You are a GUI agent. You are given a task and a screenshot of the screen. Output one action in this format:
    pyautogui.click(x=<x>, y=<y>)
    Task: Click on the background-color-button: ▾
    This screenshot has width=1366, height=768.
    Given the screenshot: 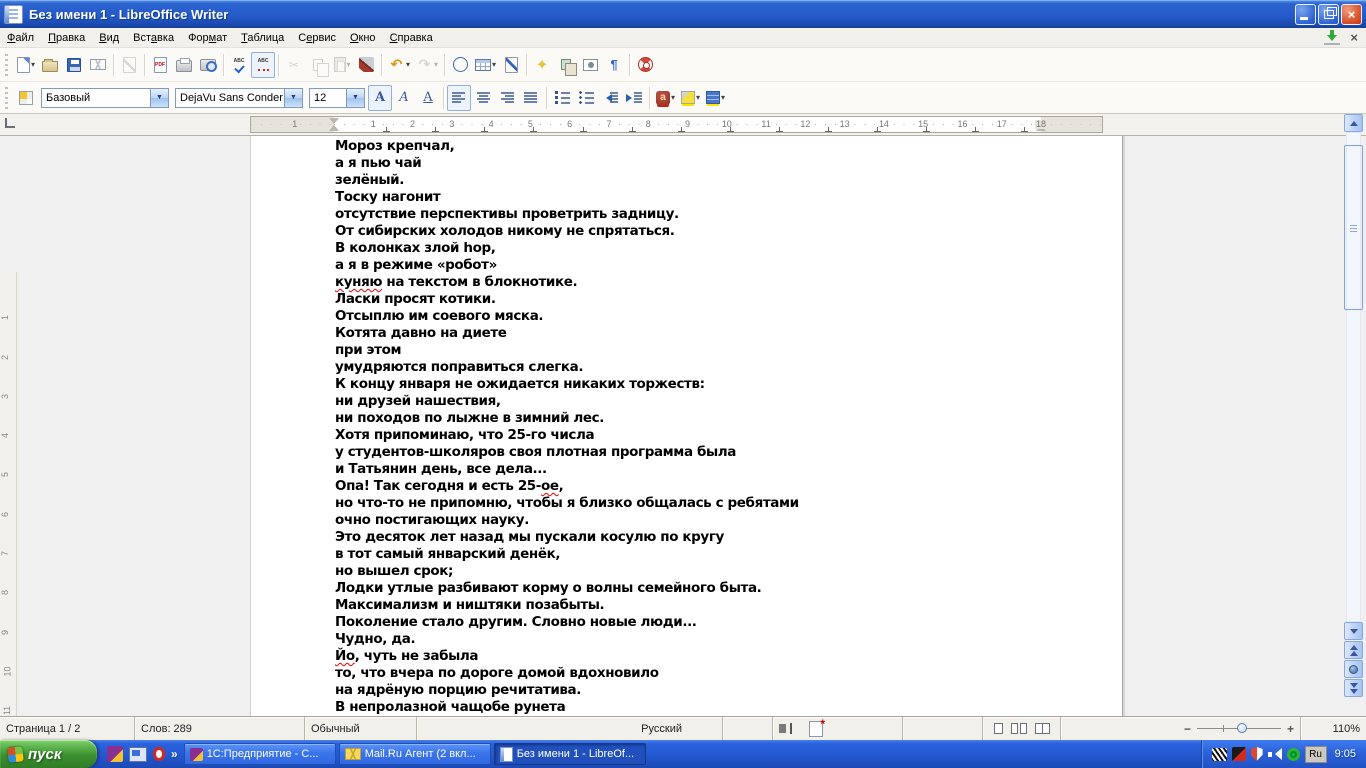 What is the action you would take?
    pyautogui.click(x=715, y=98)
    